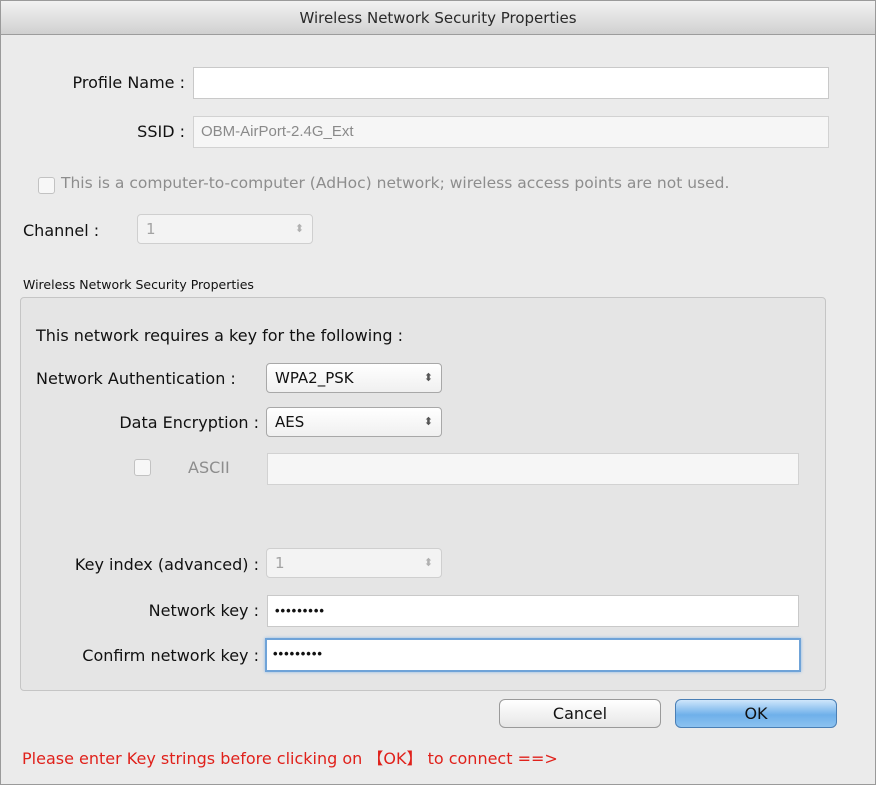  I want to click on data-encryption-label: Data Encryption :, so click(189, 422).